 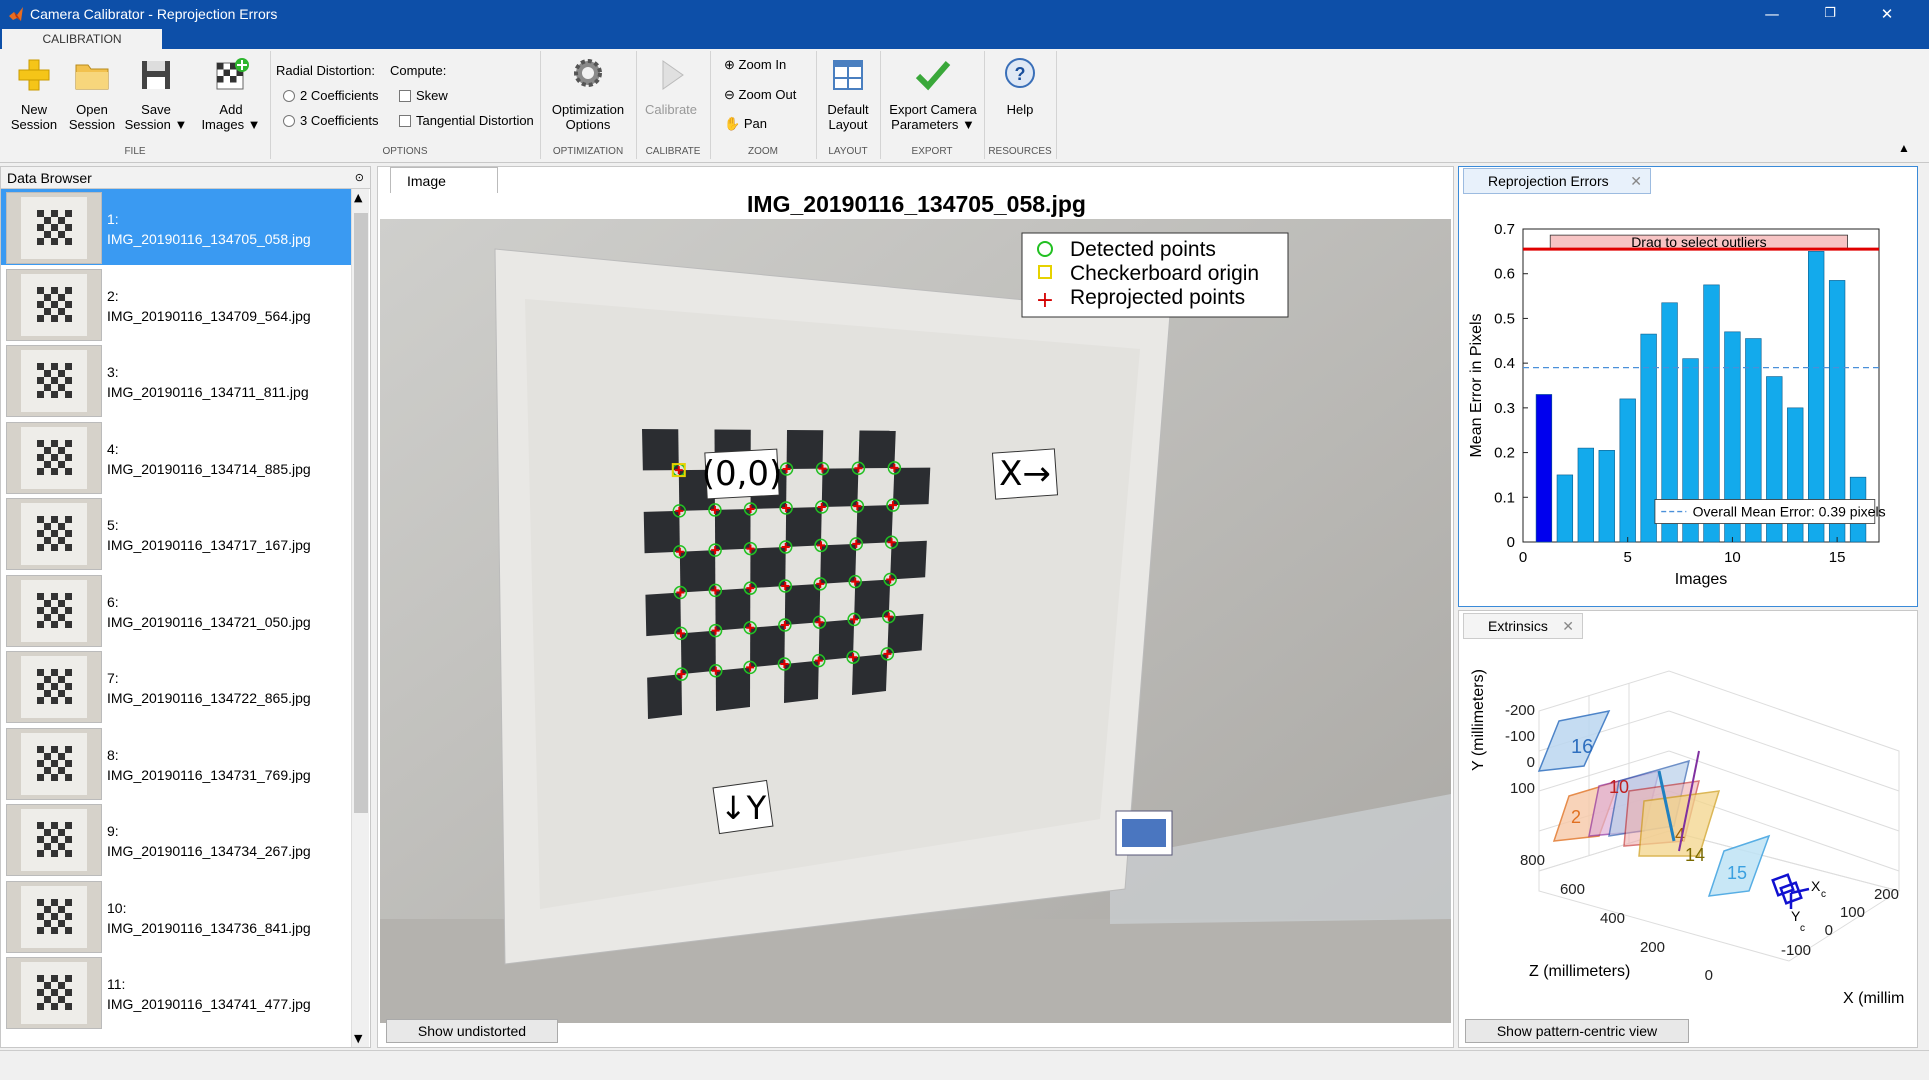 I want to click on list-item-image: 3: IMG_20190116_134711_811.jpg, so click(x=176, y=380).